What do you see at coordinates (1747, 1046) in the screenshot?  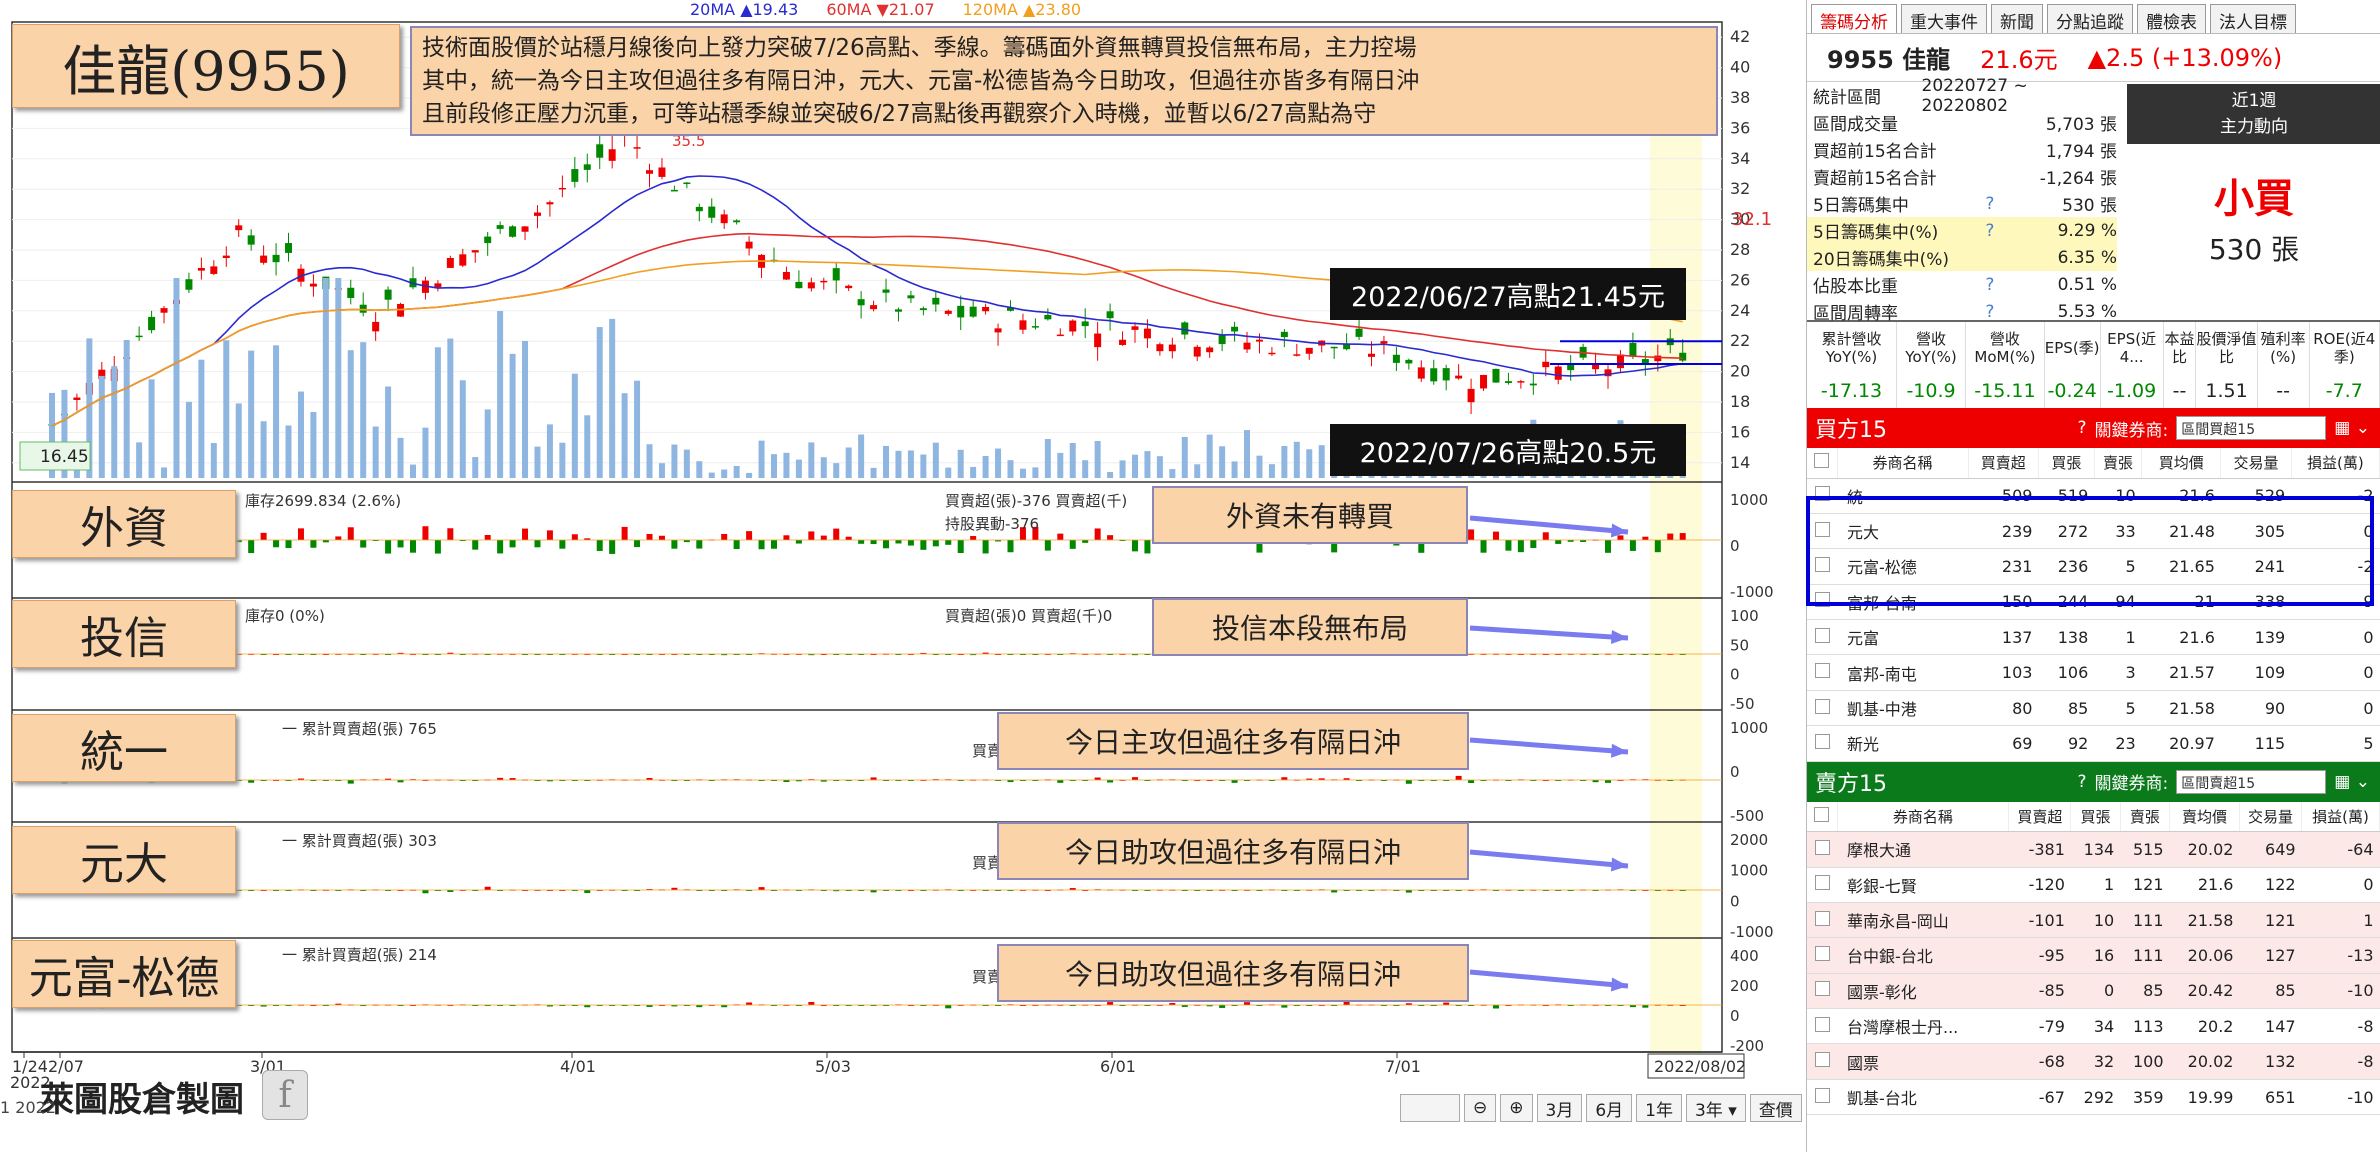 I see `panel-tick-label: -200` at bounding box center [1747, 1046].